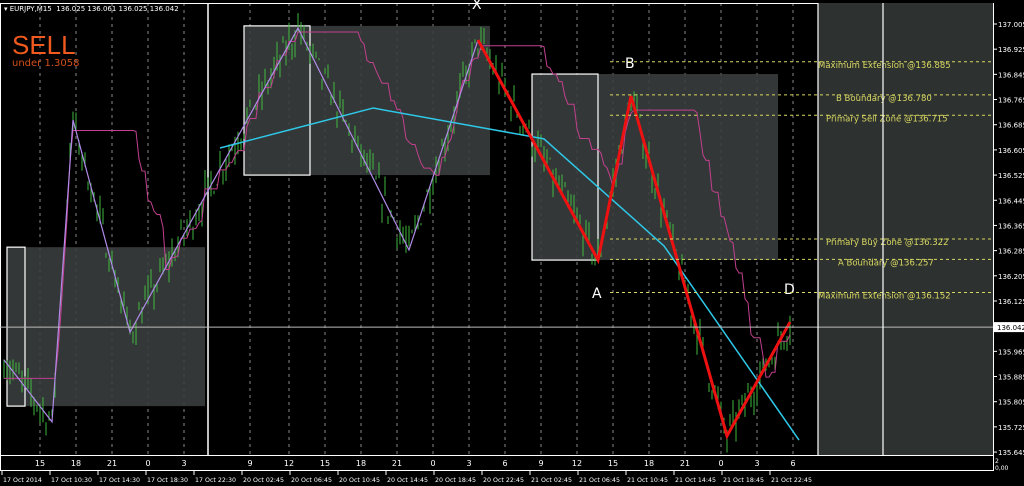 This screenshot has height=486, width=1024. Describe the element at coordinates (1011, 75) in the screenshot. I see `y-tick-label: 136.845` at that location.